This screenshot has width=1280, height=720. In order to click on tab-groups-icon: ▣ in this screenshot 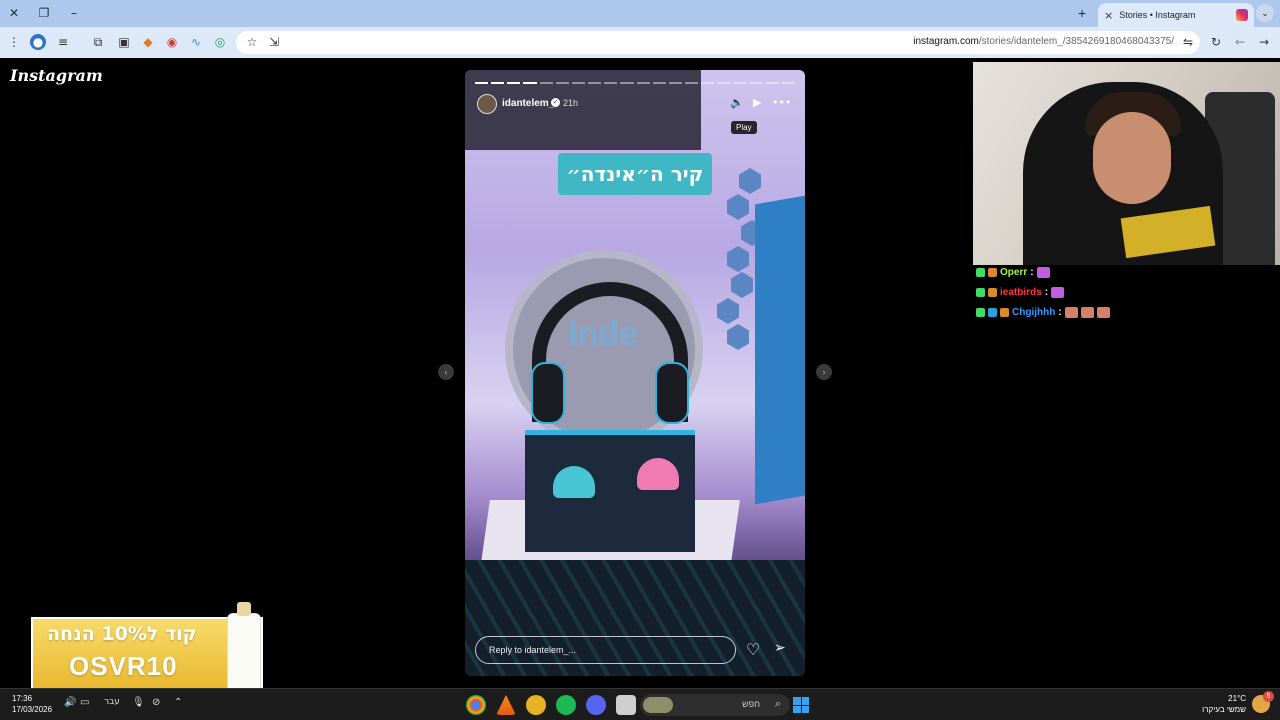, I will do `click(124, 42)`.